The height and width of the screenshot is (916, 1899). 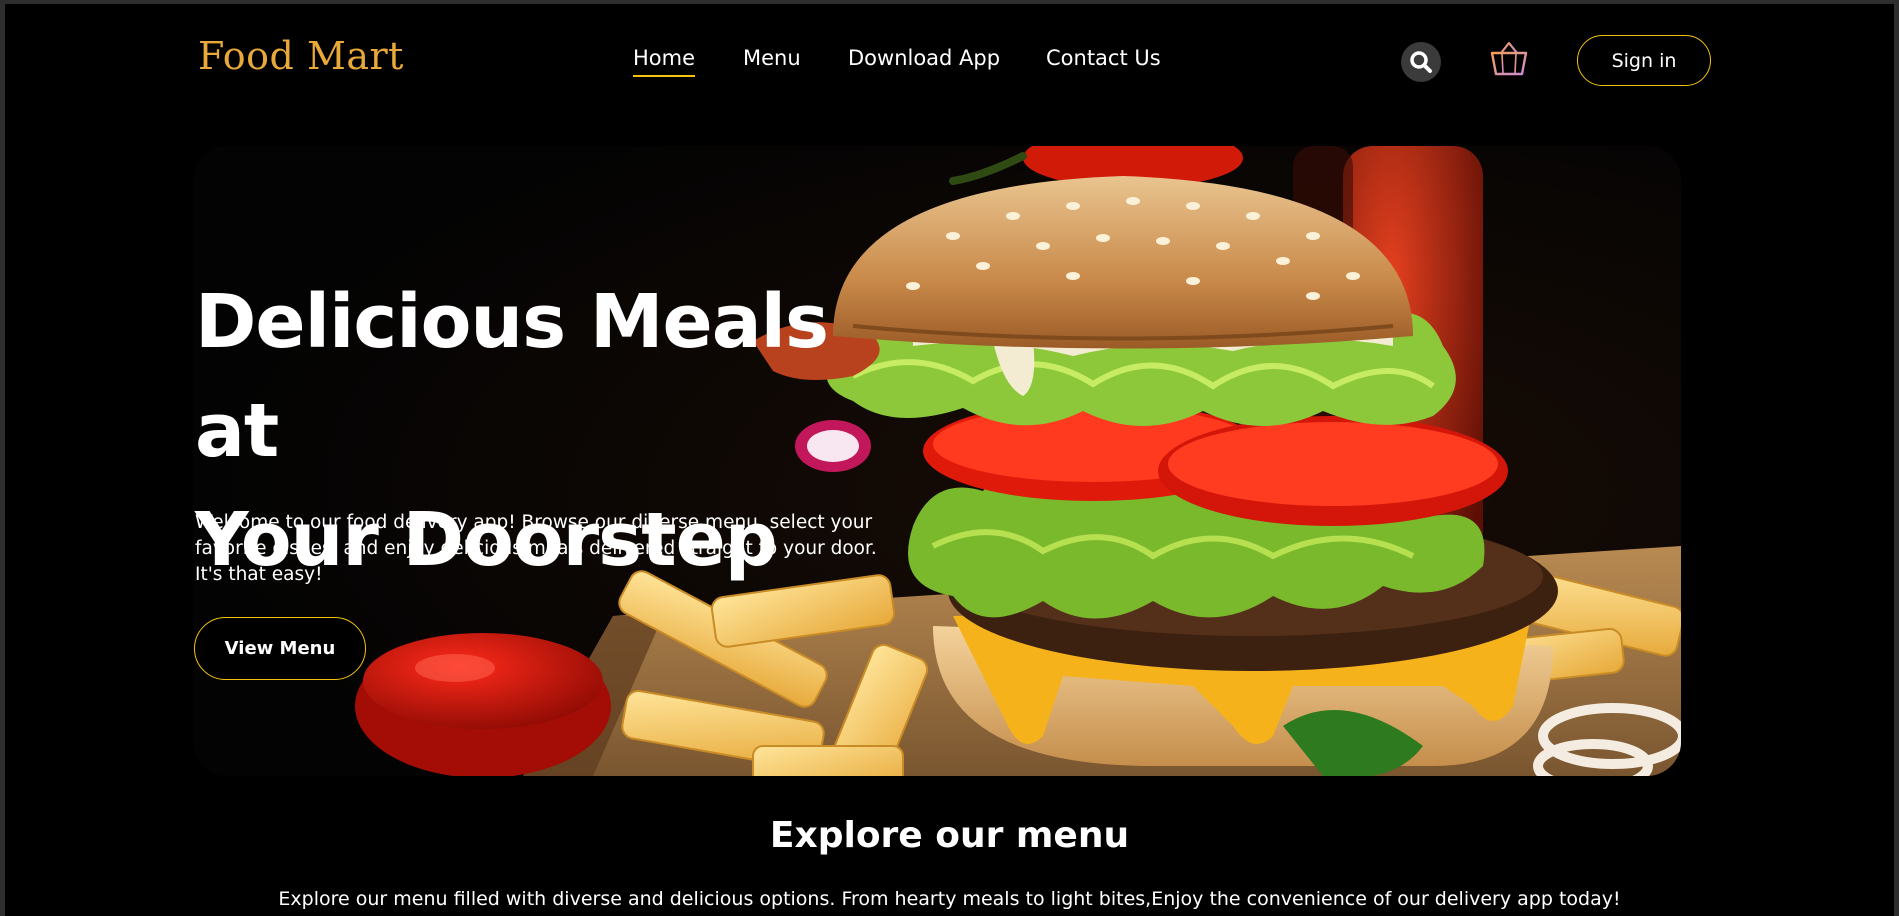 I want to click on hero-title-line-1: Delicious Meals at, so click(x=512, y=376).